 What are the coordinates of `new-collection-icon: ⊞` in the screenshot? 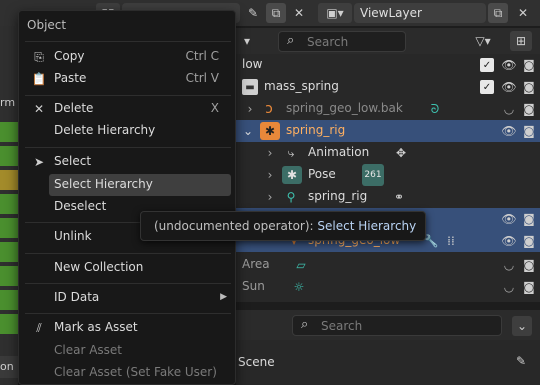 It's located at (521, 41).